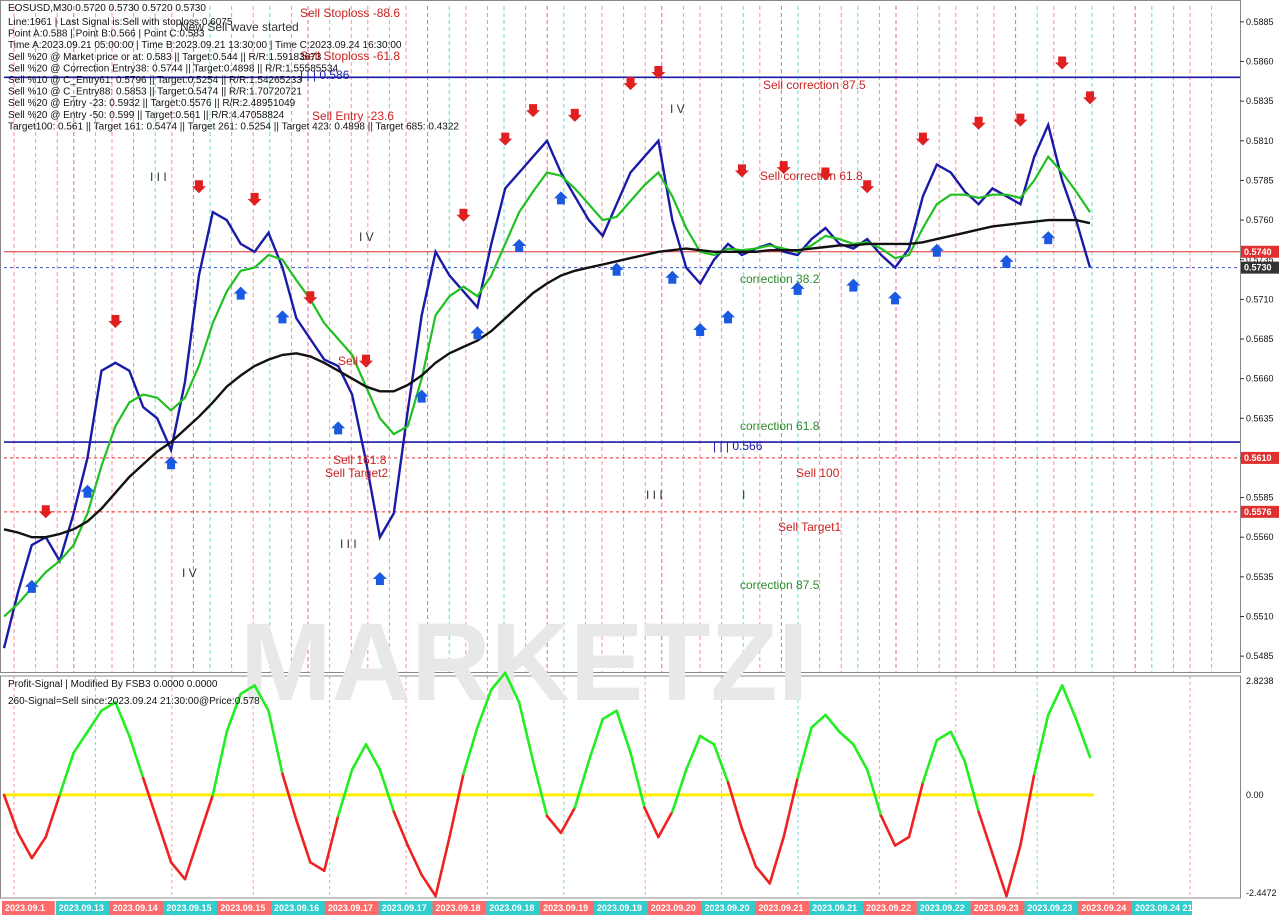 The width and height of the screenshot is (1280, 920). What do you see at coordinates (25, 908) in the screenshot?
I see `date-tag-label: 2023.09.1` at bounding box center [25, 908].